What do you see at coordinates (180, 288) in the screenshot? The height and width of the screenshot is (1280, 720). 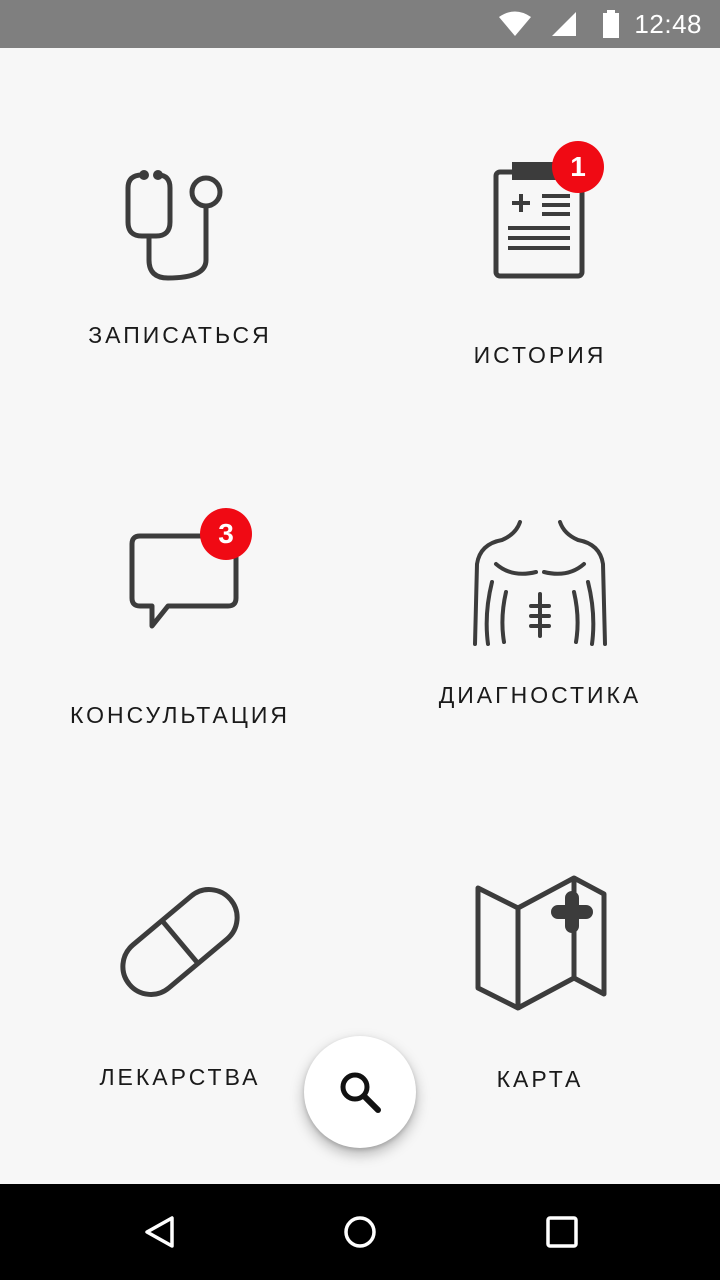 I see `menu-tile-appointment: ЗАПИСАТЬСЯ` at bounding box center [180, 288].